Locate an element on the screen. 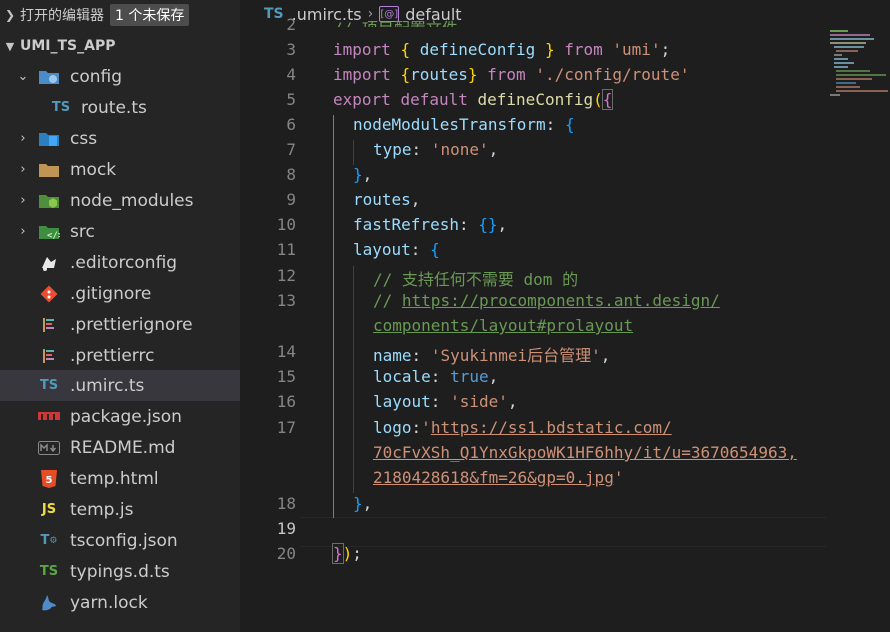  tree-item-label: .prettierignore is located at coordinates (131, 324).